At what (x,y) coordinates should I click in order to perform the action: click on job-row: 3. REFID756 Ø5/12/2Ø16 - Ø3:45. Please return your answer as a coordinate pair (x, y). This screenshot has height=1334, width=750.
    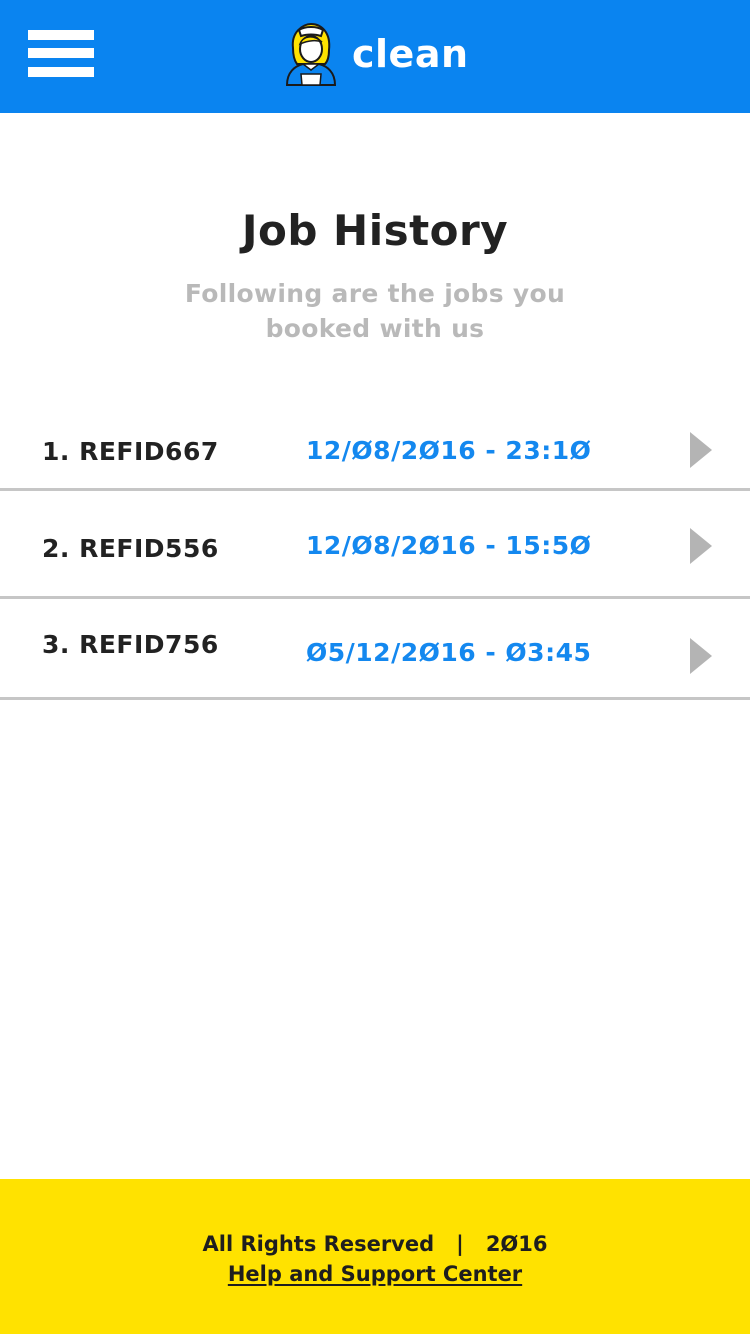
    Looking at the image, I should click on (375, 649).